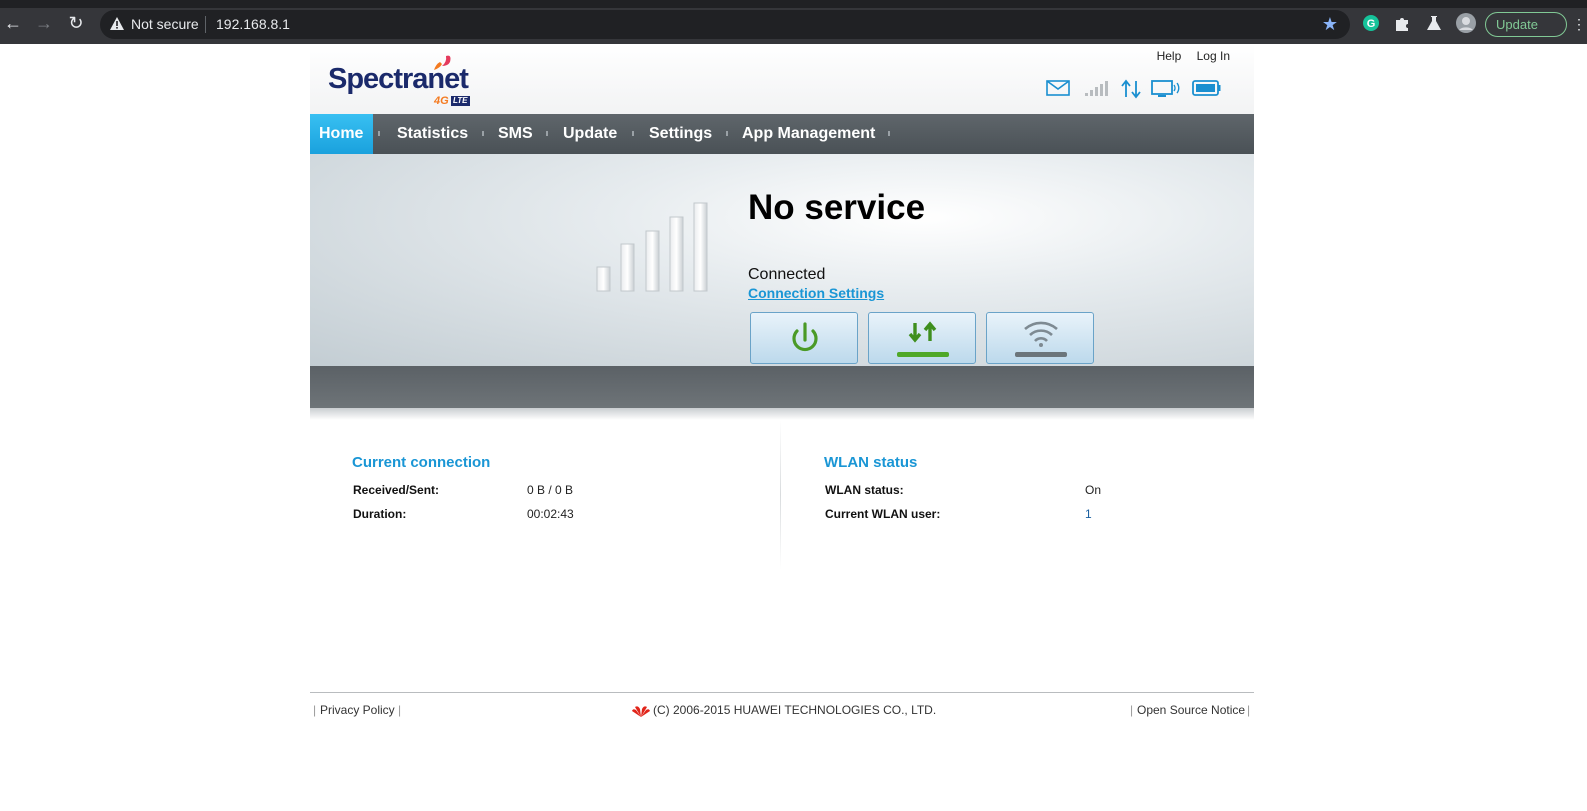 The width and height of the screenshot is (1587, 811). Describe the element at coordinates (1206, 88) in the screenshot. I see `battery-icon` at that location.